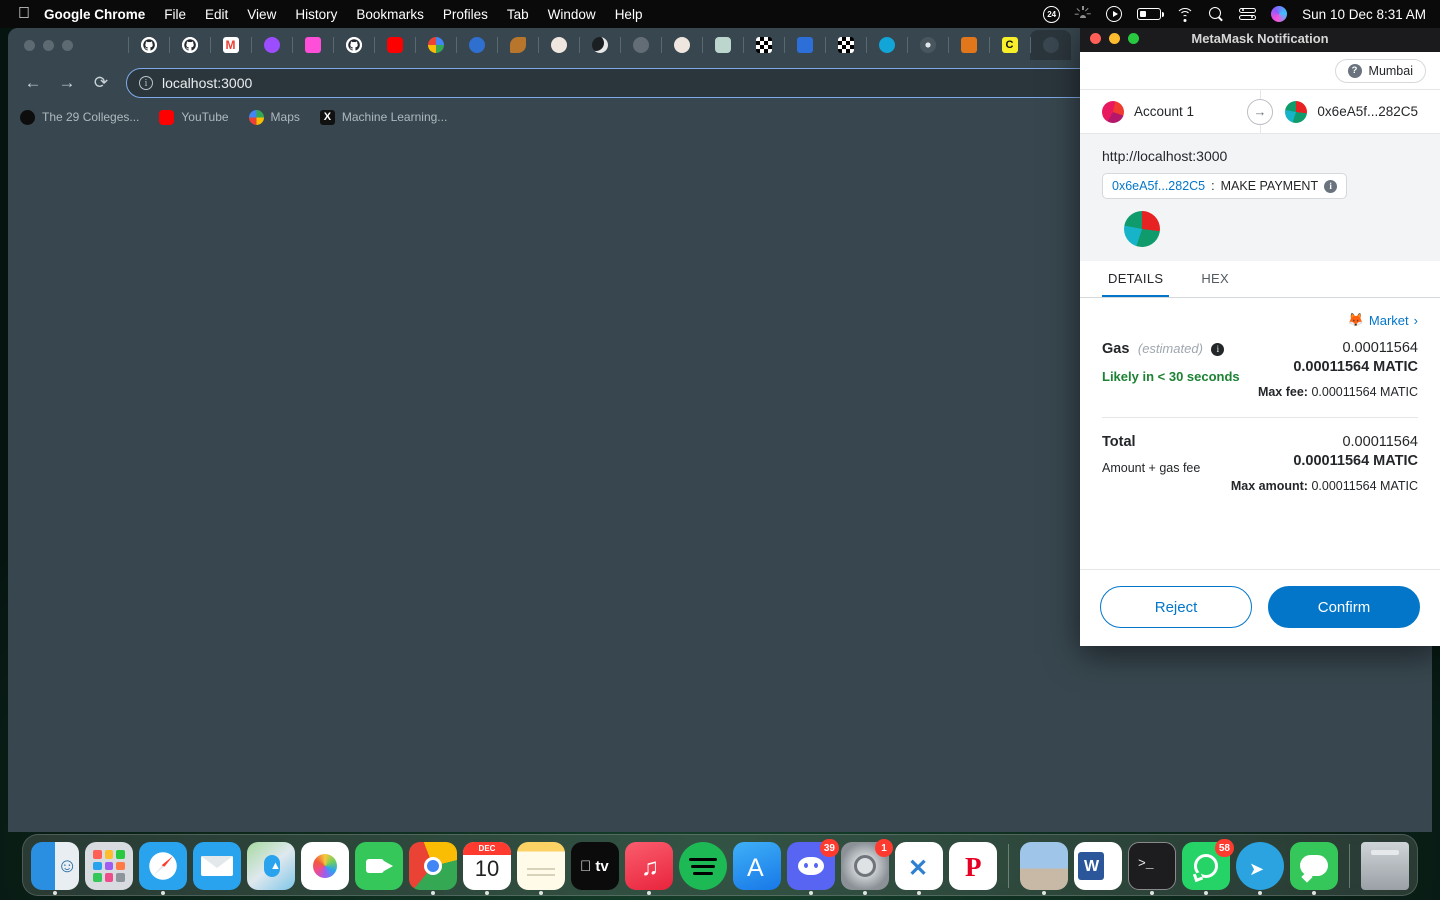  I want to click on dock-item-app-store: A, so click(757, 866).